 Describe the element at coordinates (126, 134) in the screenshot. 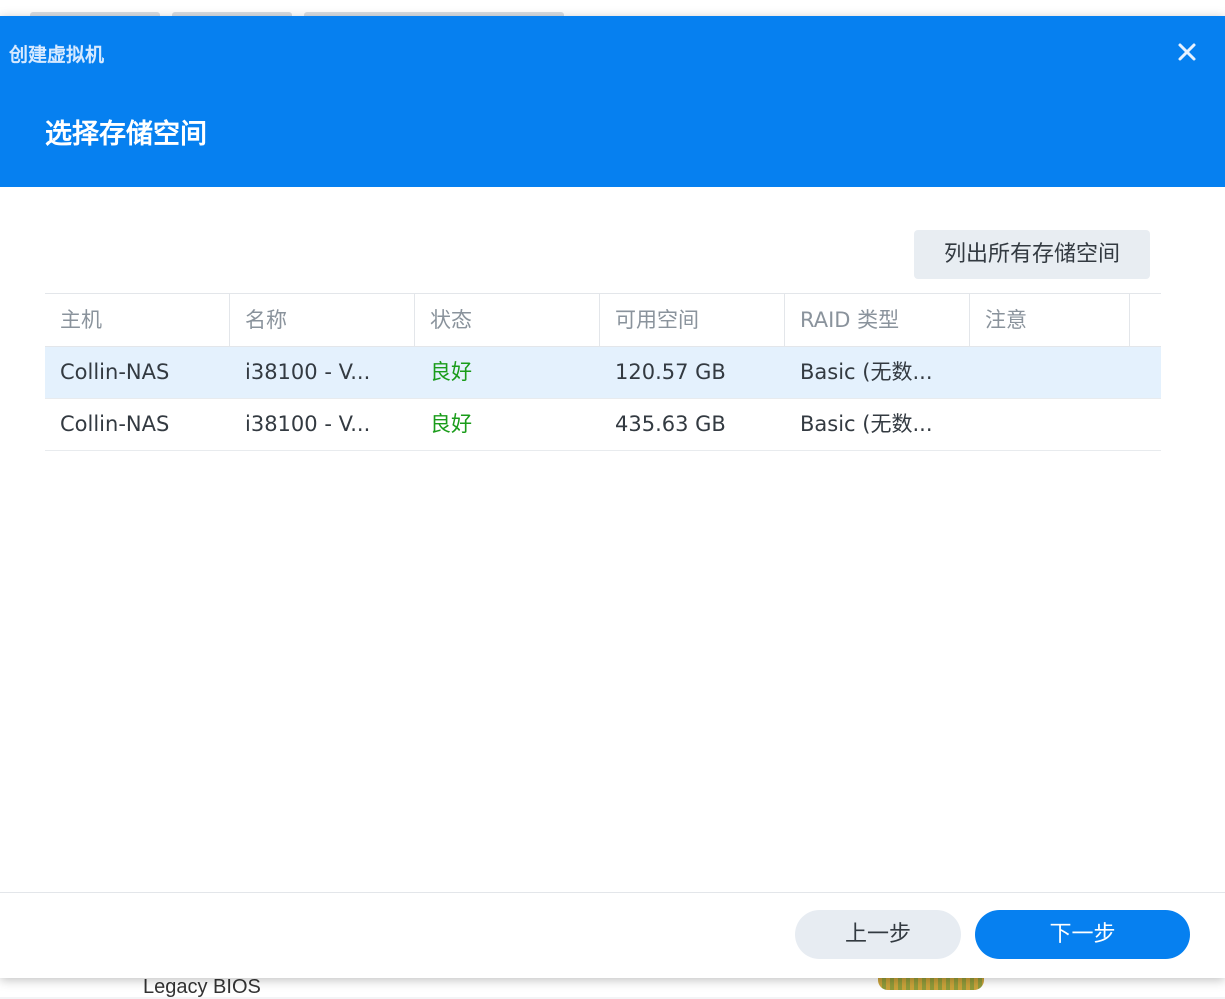

I see `step-title: 选择存储空间` at that location.